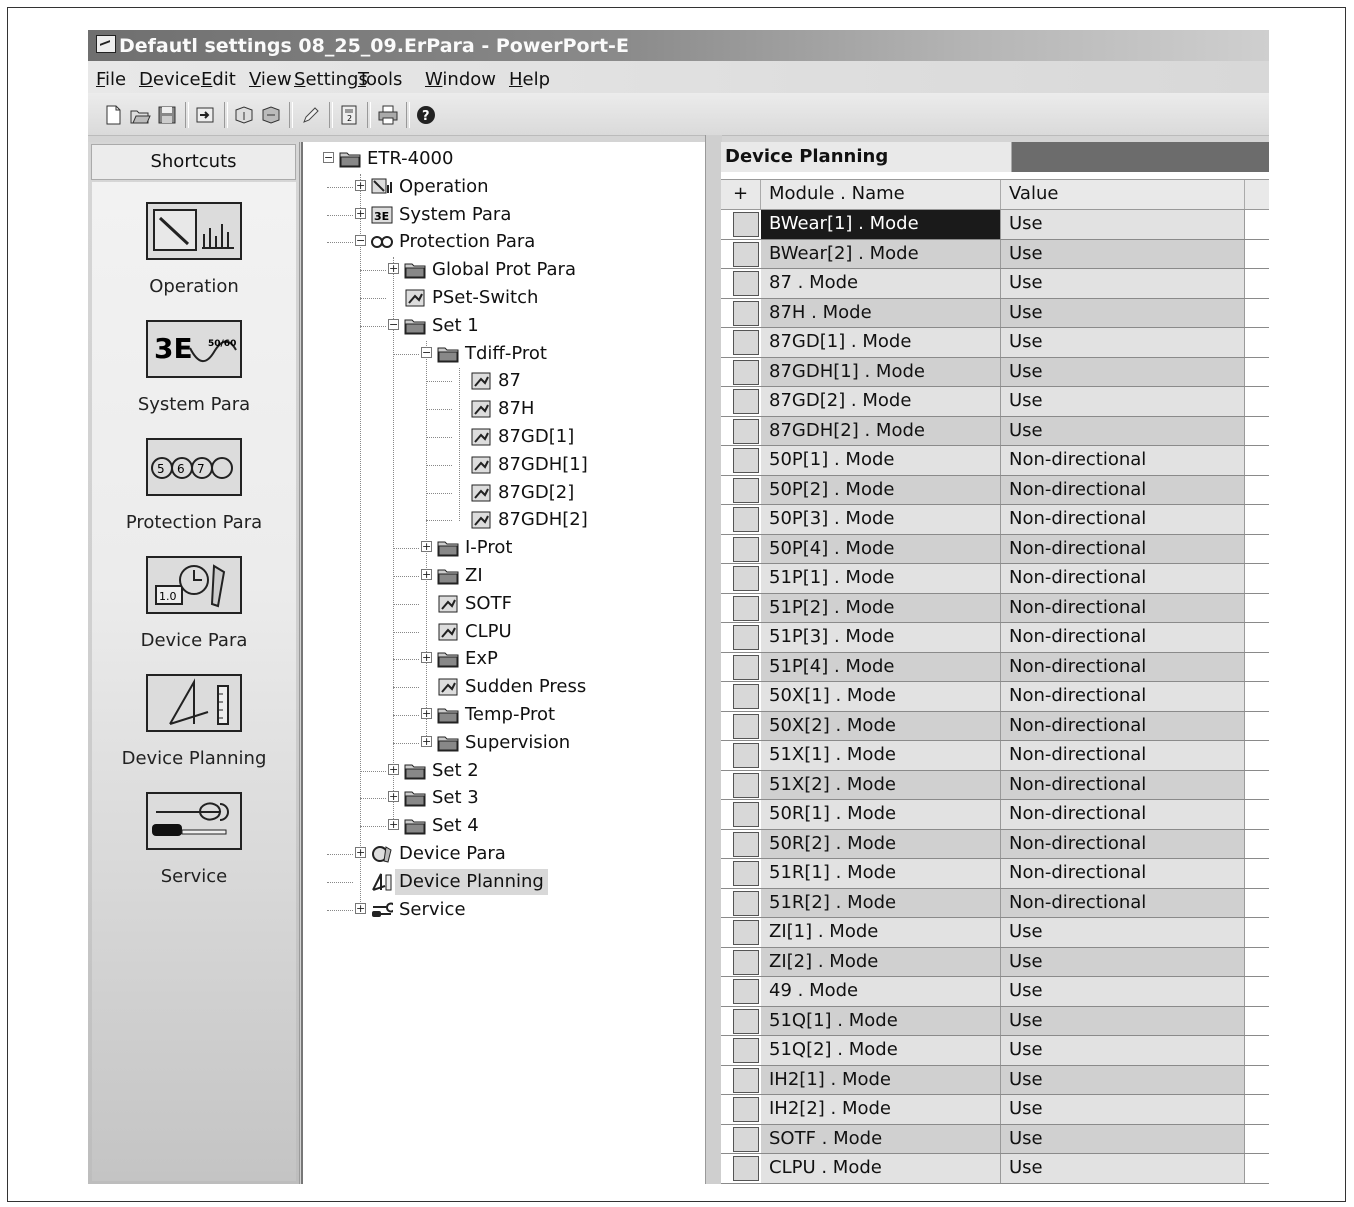 The height and width of the screenshot is (1207, 1354). Describe the element at coordinates (140, 115) in the screenshot. I see `open-folder-icon` at that location.